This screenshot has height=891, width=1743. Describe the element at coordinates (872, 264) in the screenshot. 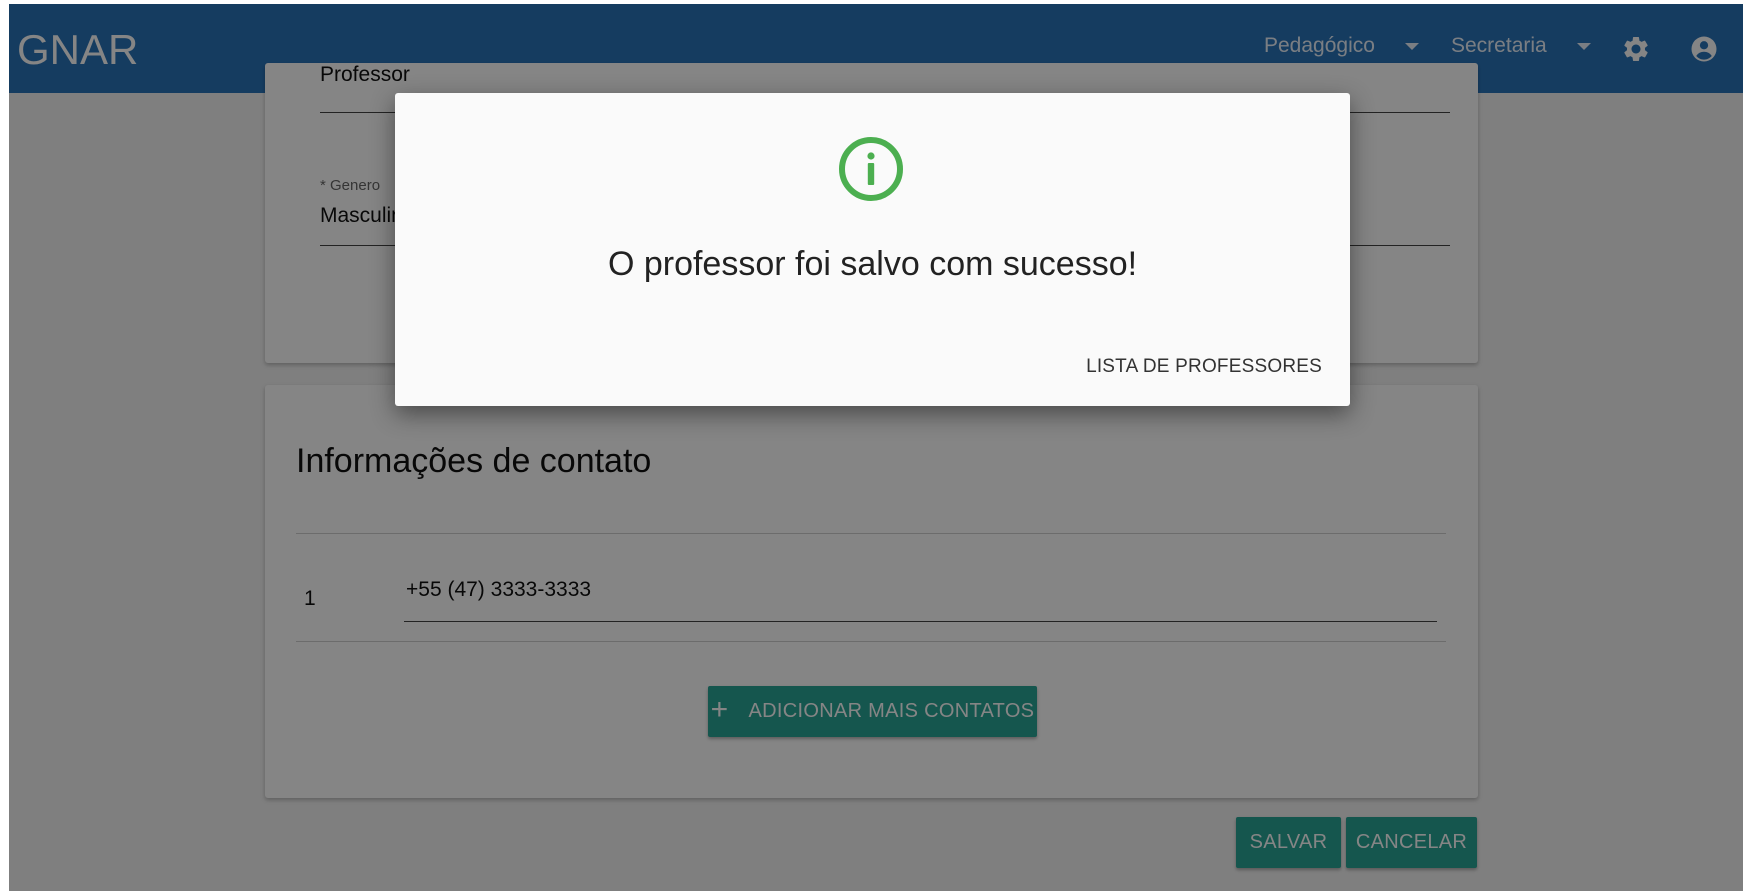

I see `dialog-message: O professor foi salvo com sucesso!` at that location.